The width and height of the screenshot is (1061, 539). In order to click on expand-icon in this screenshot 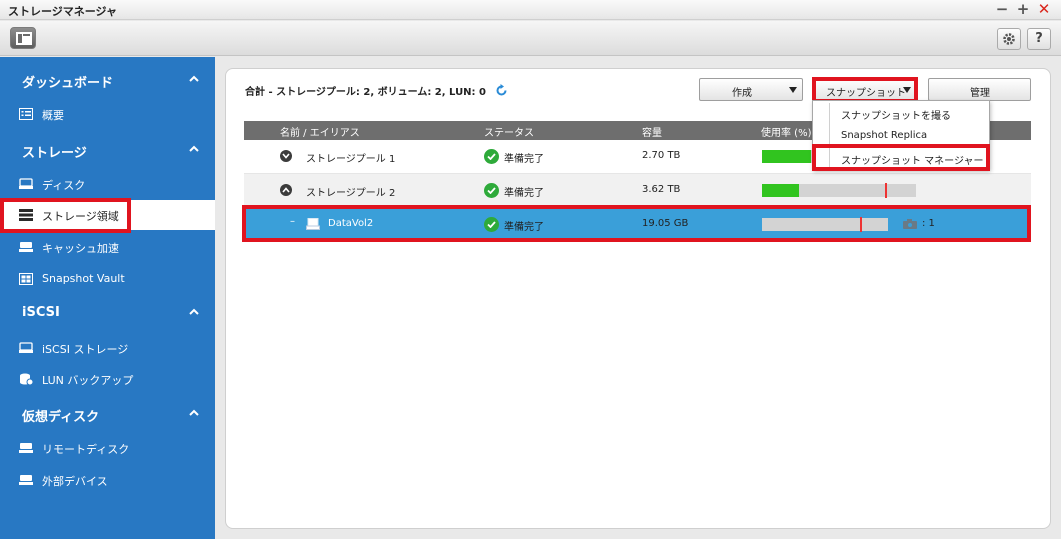, I will do `click(286, 156)`.